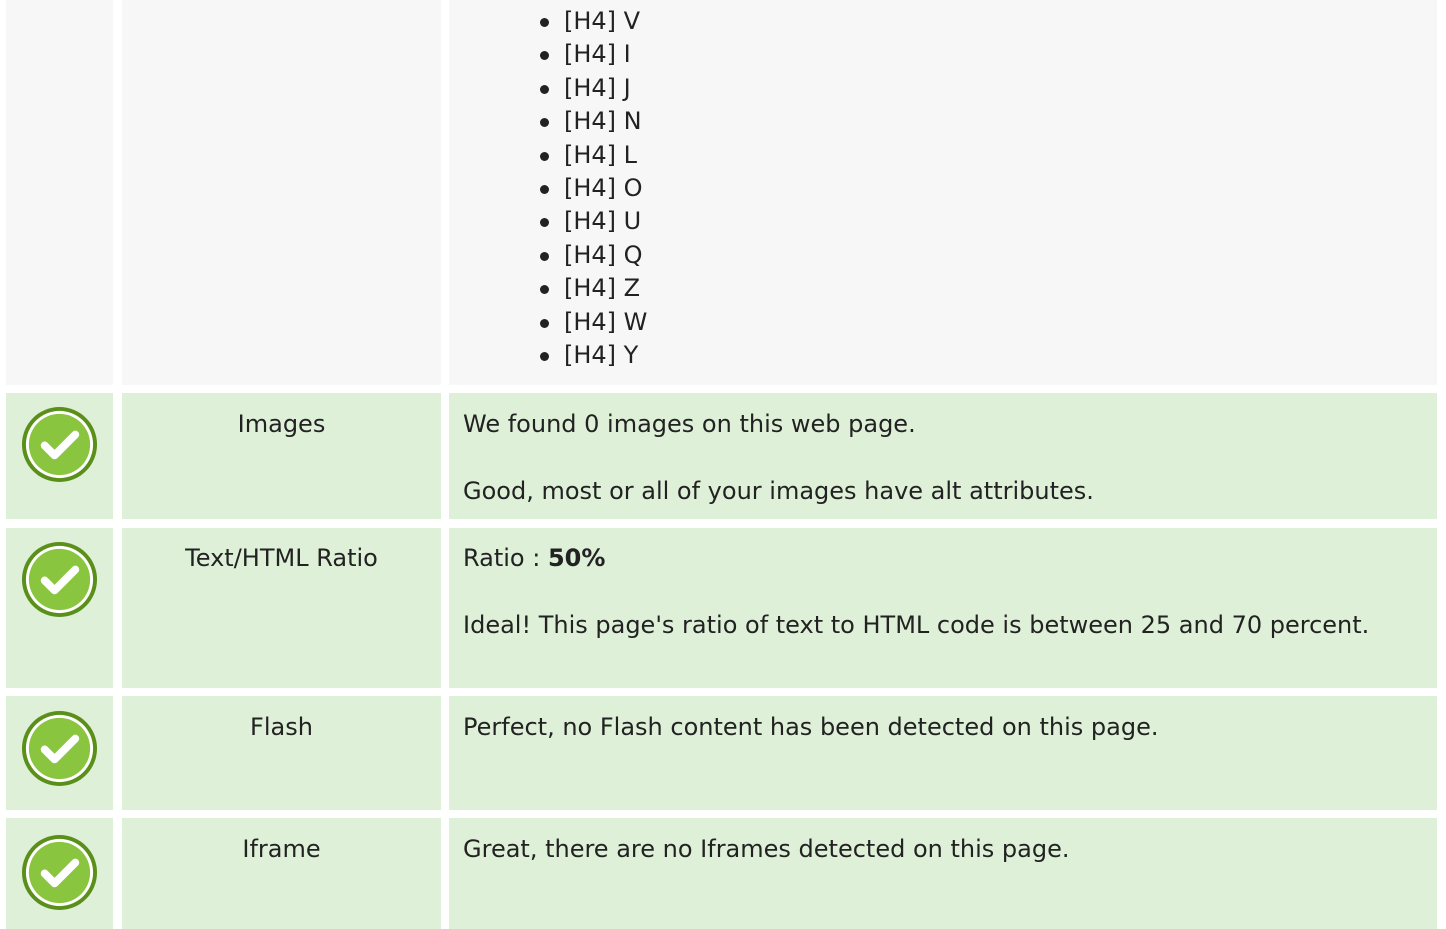 This screenshot has width=1446, height=929. I want to click on heading-item: [H4] I, so click(593, 54).